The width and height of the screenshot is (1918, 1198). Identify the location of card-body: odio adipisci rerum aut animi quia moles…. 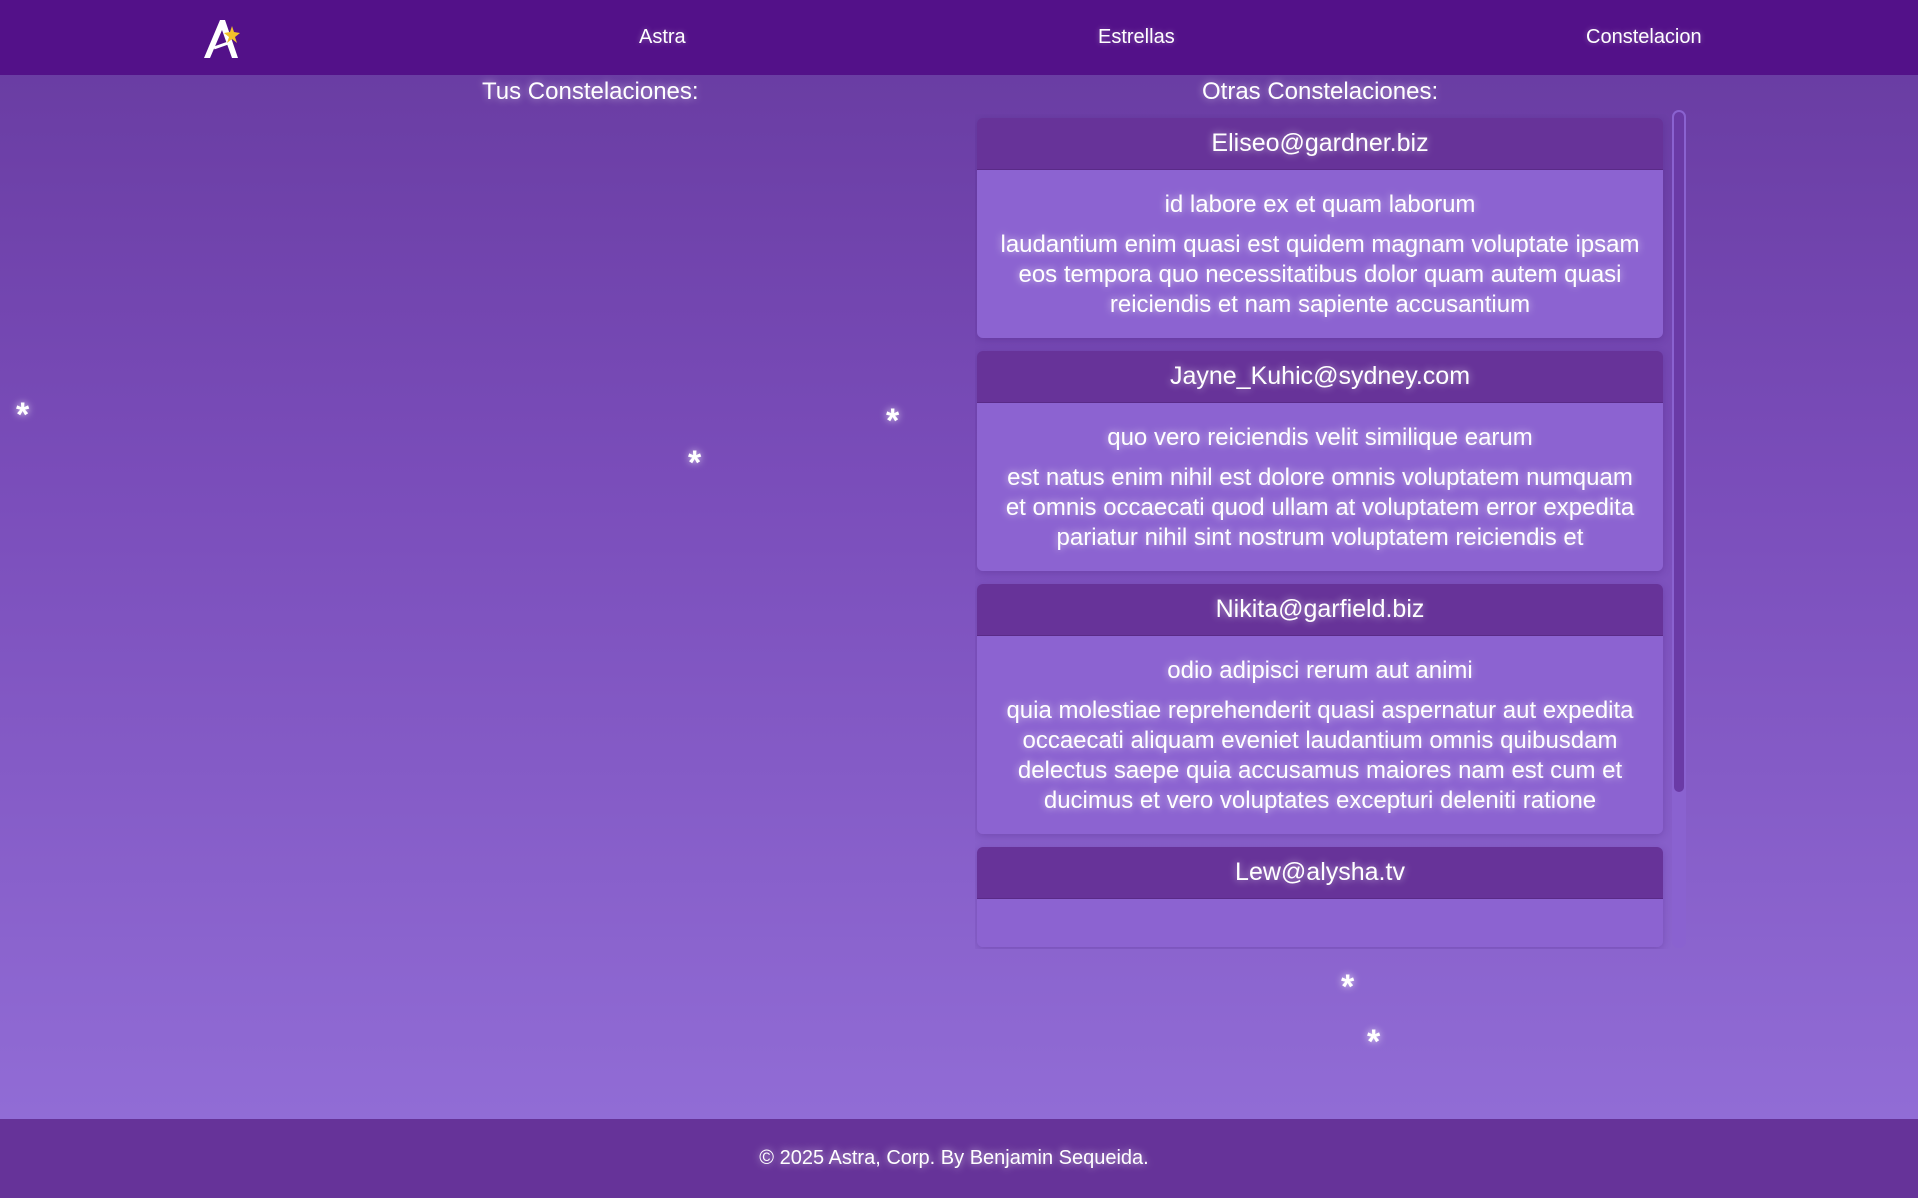
(1320, 735).